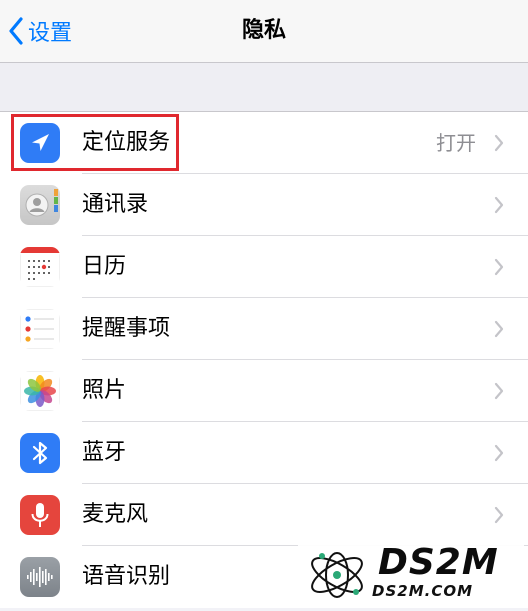 The width and height of the screenshot is (528, 611). Describe the element at coordinates (264, 329) in the screenshot. I see `row-reminders: 提醒事项` at that location.